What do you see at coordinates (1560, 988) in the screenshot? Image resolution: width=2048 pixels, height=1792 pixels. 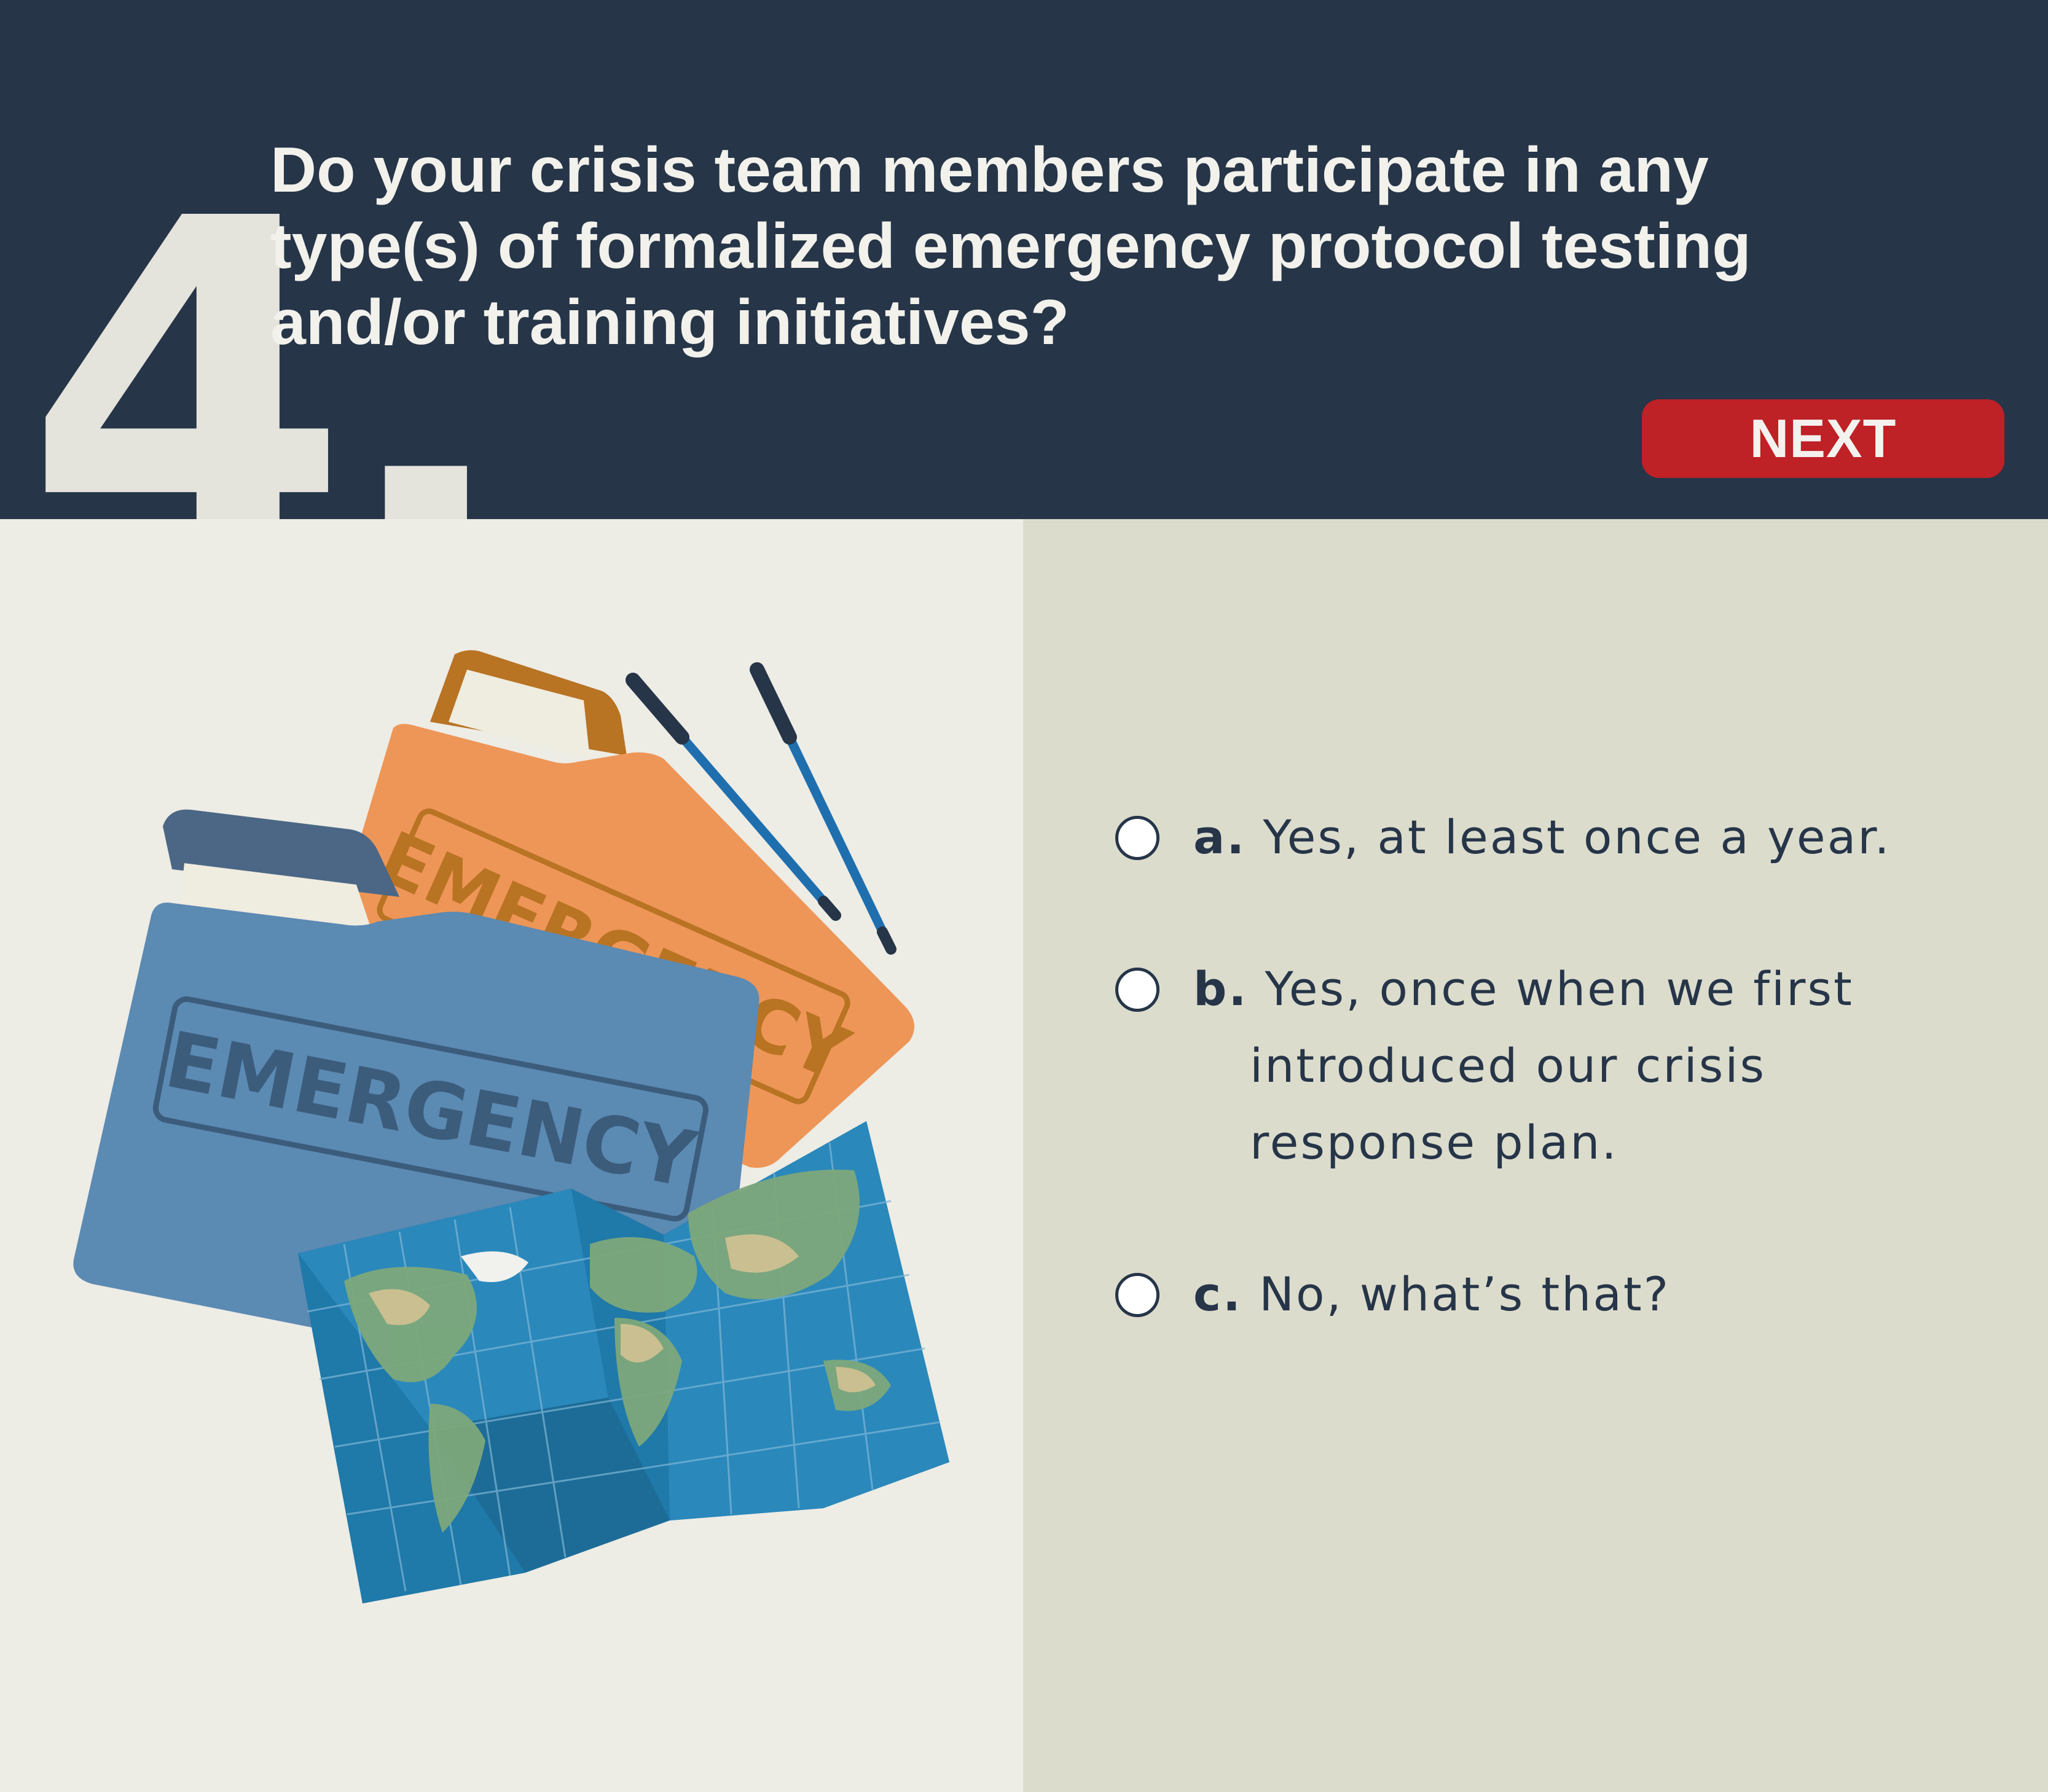 I see `option-b-line-1: Yes, once when we first` at bounding box center [1560, 988].